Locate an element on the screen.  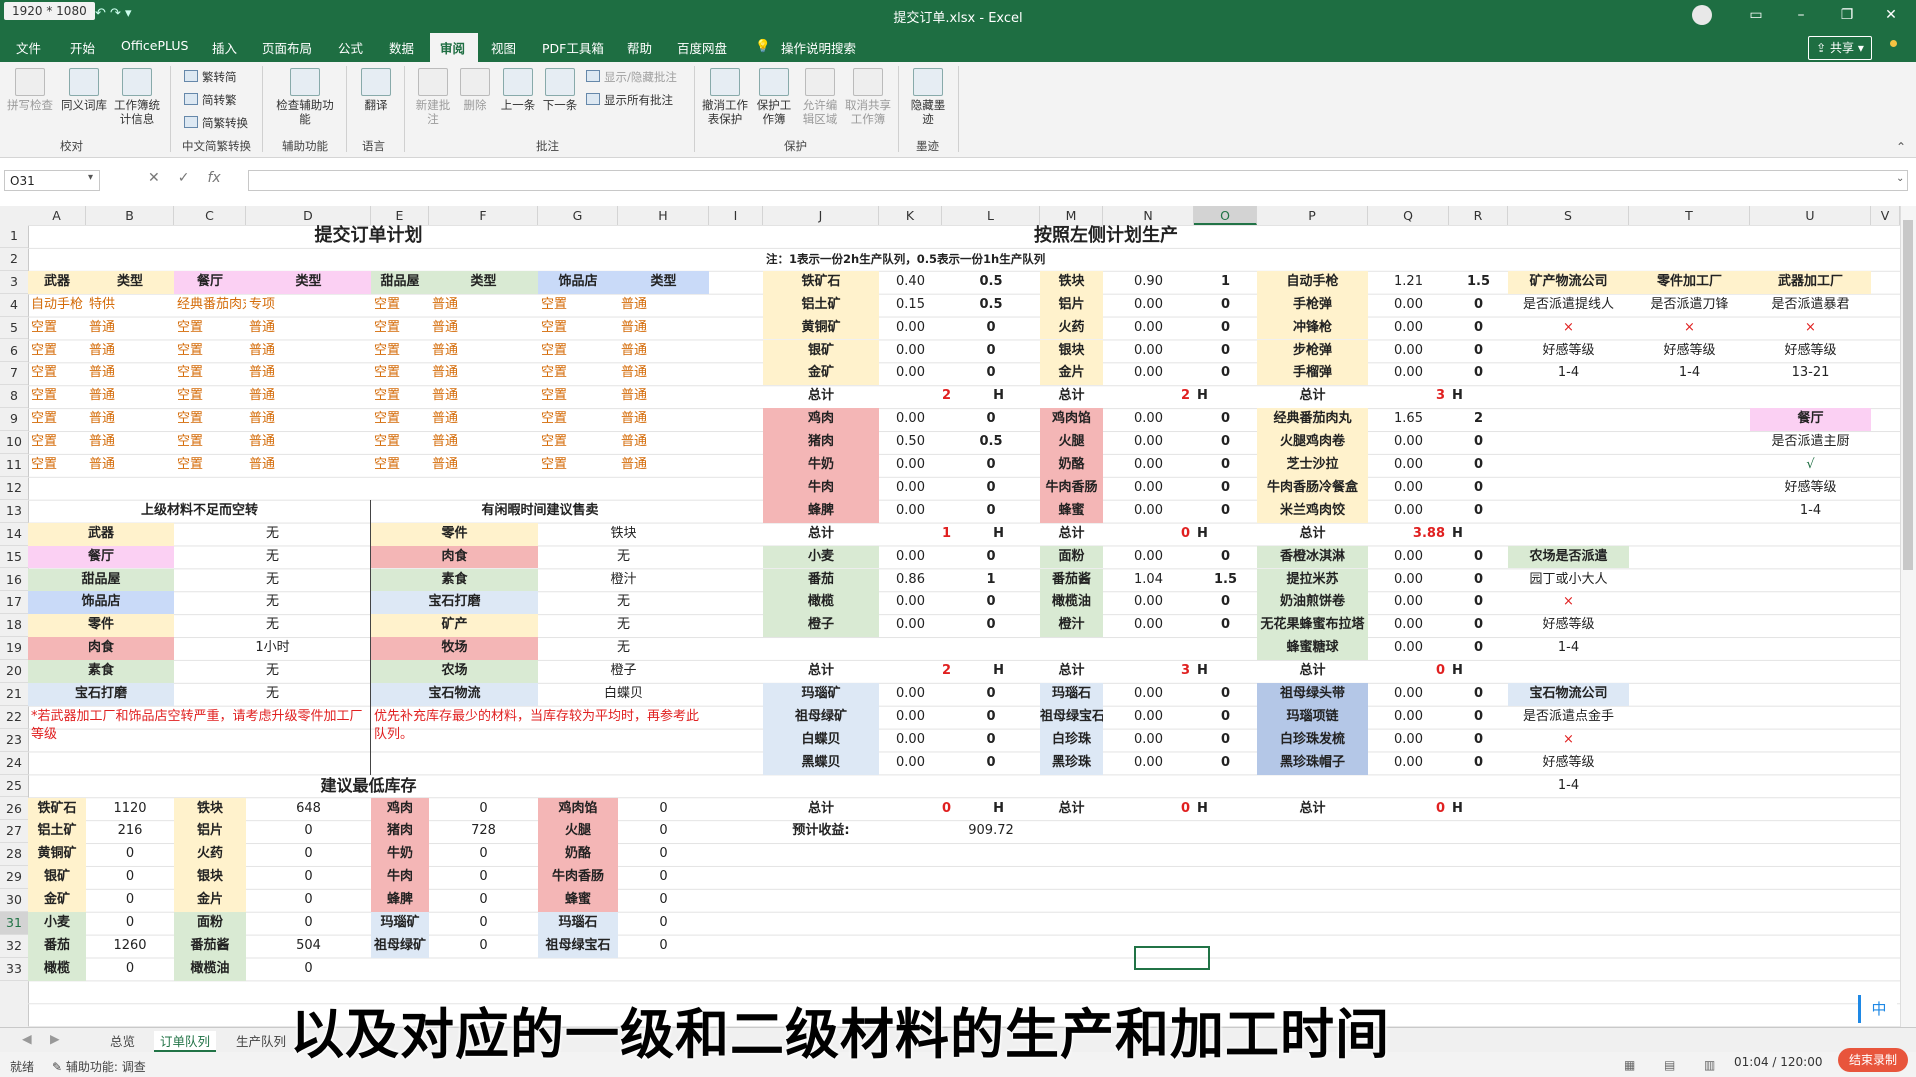
product: 奶油煎饼卷 is located at coordinates (1312, 603).